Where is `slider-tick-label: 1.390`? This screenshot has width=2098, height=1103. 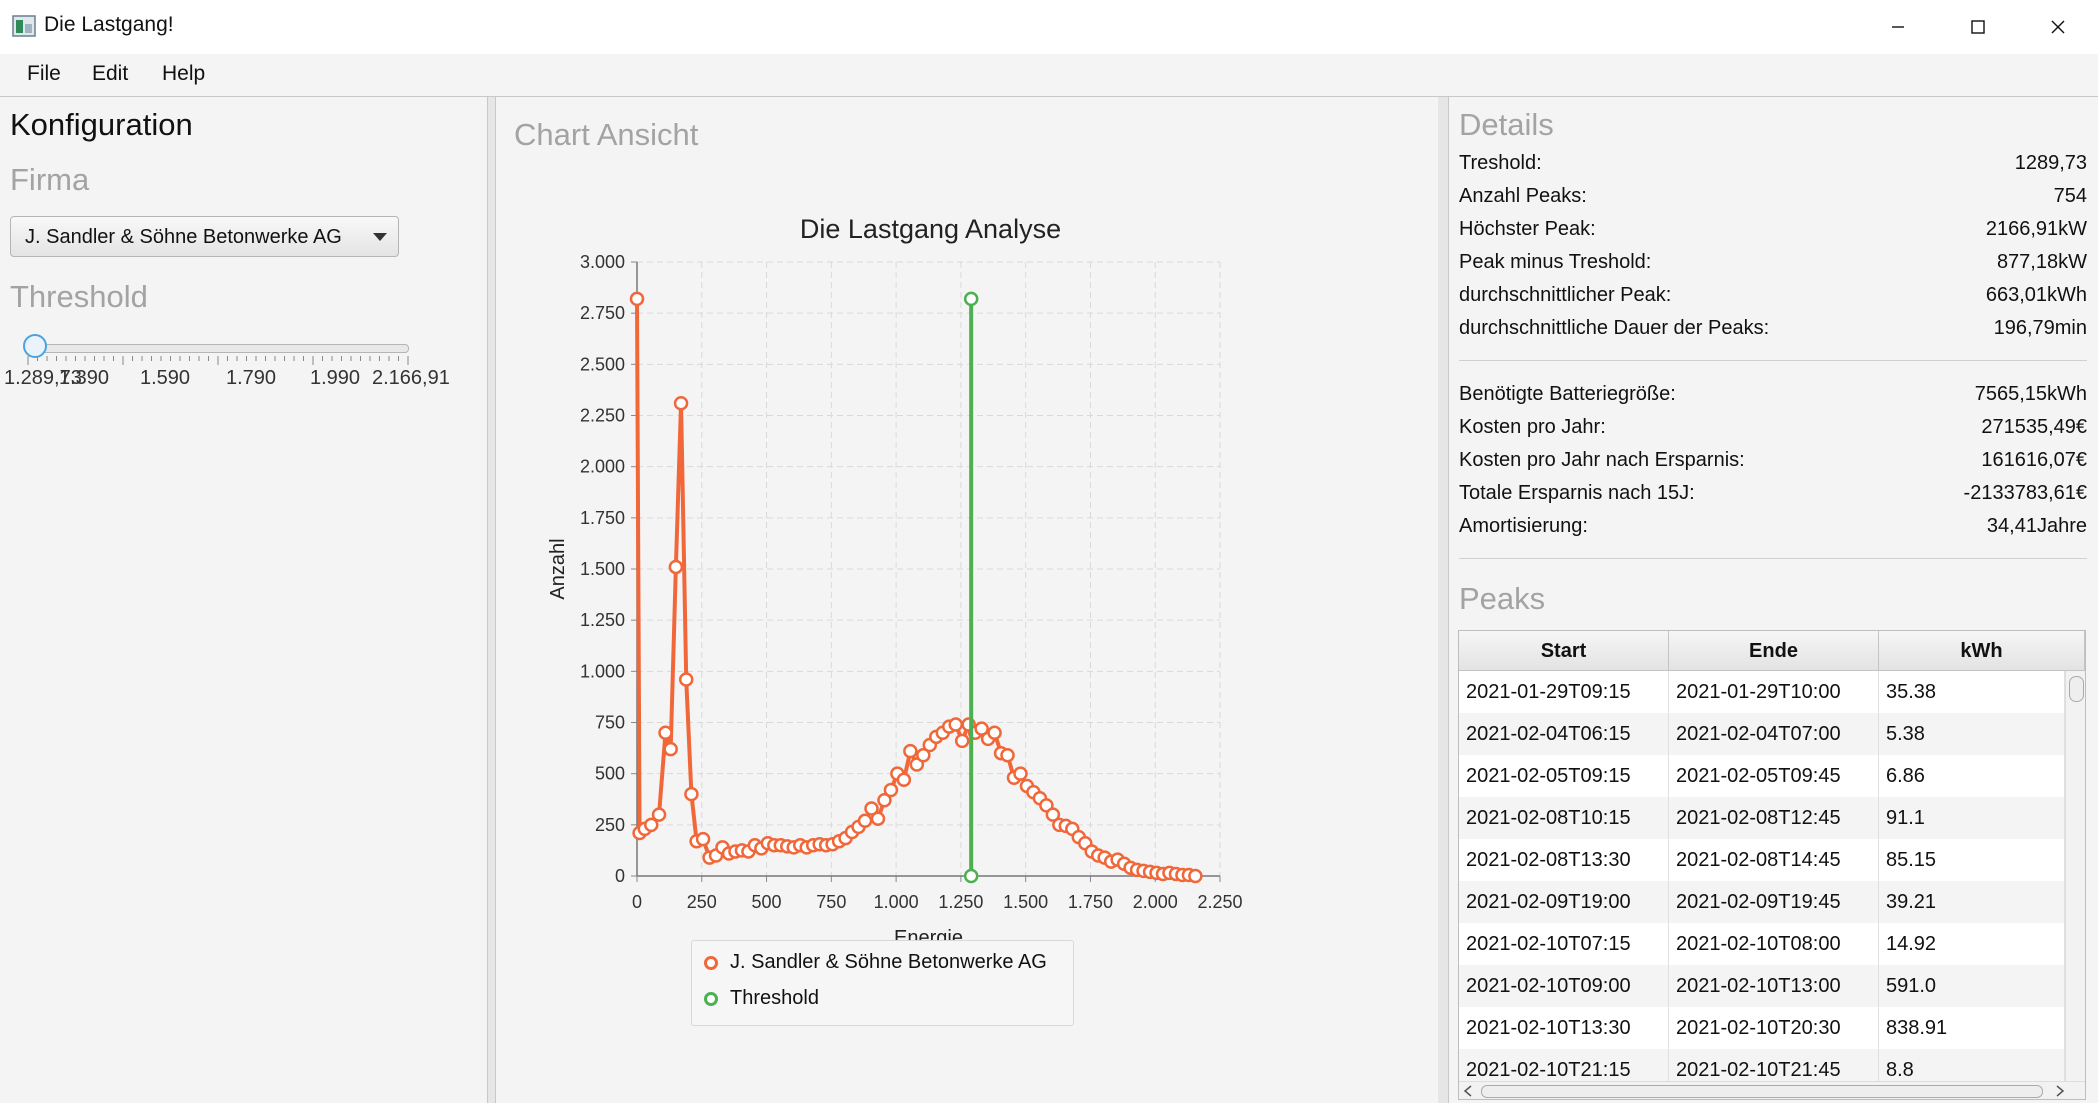
slider-tick-label: 1.390 is located at coordinates (84, 378).